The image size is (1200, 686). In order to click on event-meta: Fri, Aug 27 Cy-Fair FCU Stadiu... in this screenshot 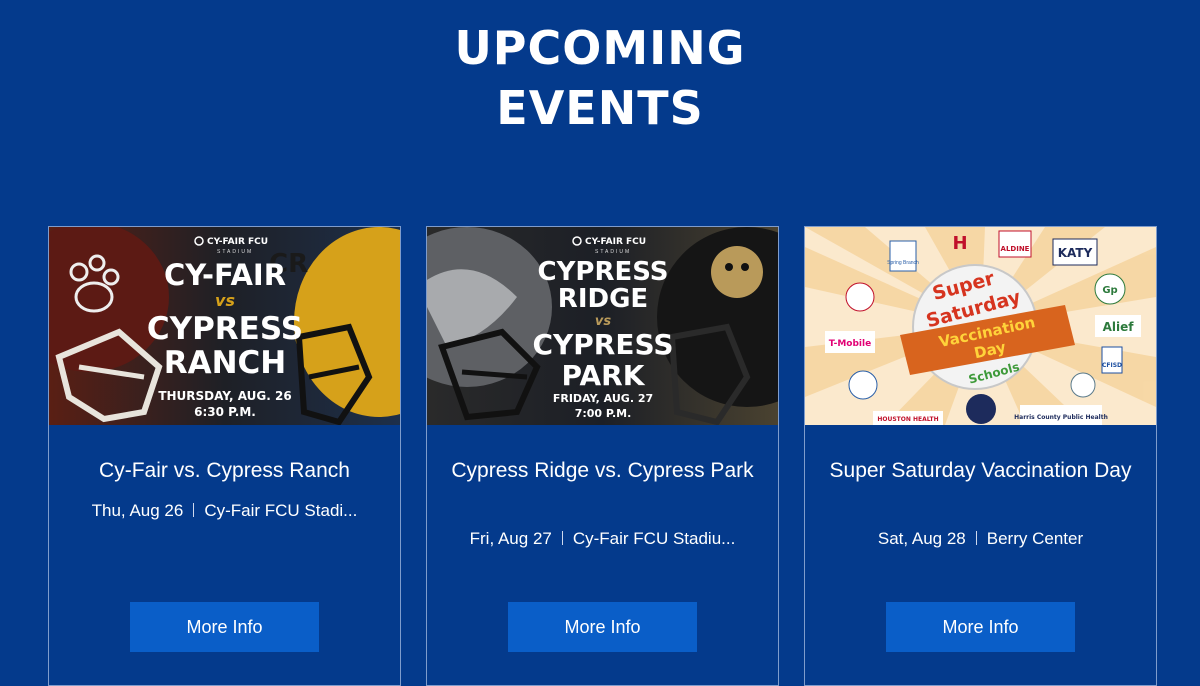, I will do `click(602, 539)`.